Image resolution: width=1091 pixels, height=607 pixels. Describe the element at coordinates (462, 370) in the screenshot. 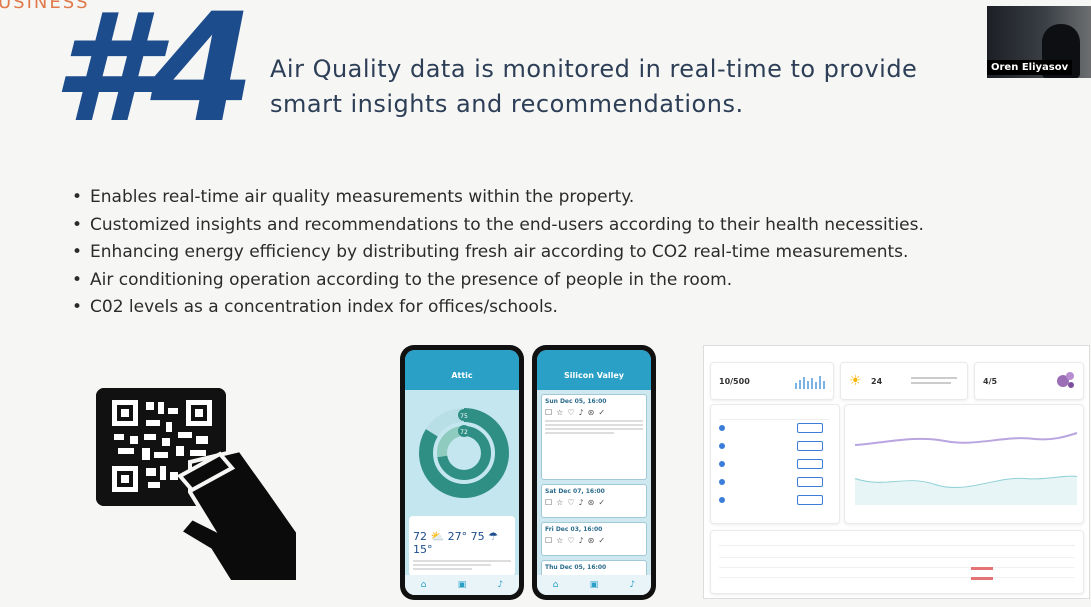

I see `phone-header: Attic` at that location.